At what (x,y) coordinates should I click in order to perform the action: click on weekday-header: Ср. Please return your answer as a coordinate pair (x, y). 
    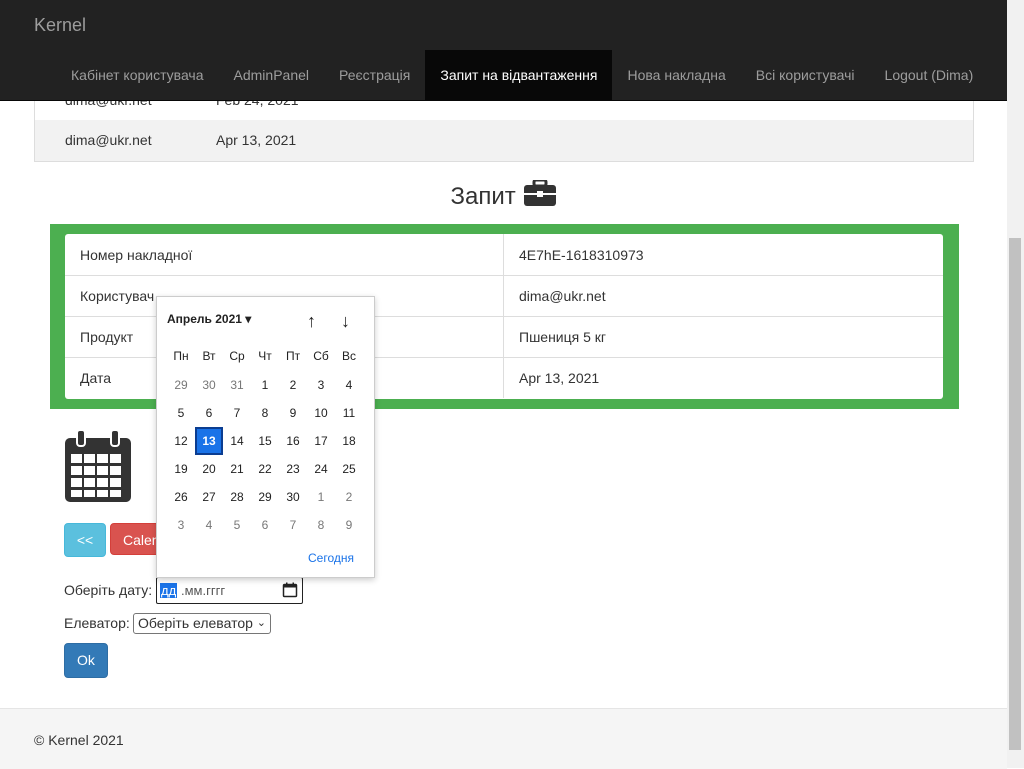
    Looking at the image, I should click on (237, 356).